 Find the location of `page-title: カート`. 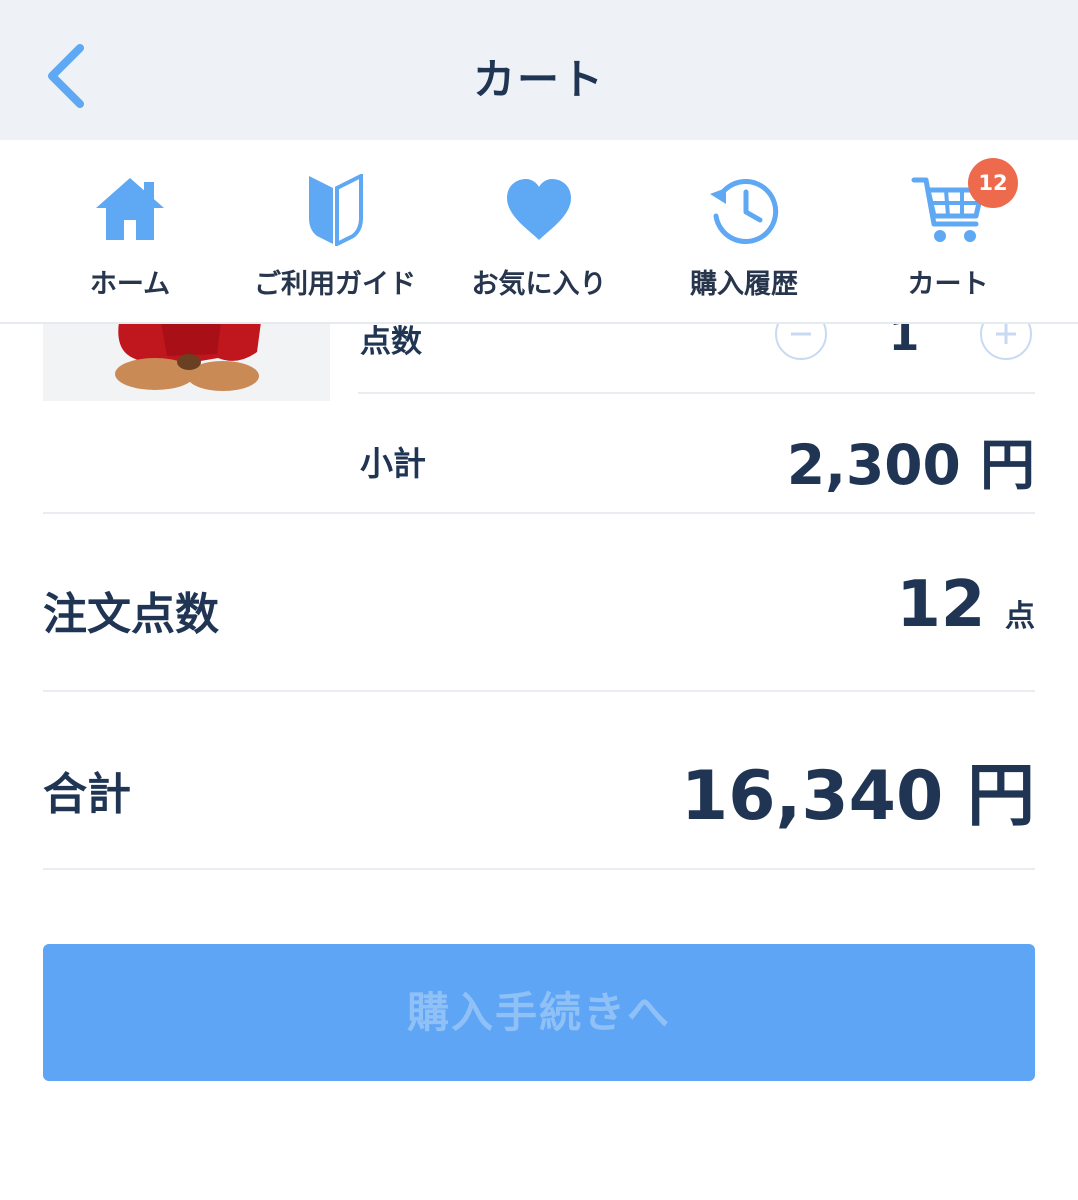

page-title: カート is located at coordinates (538, 79).